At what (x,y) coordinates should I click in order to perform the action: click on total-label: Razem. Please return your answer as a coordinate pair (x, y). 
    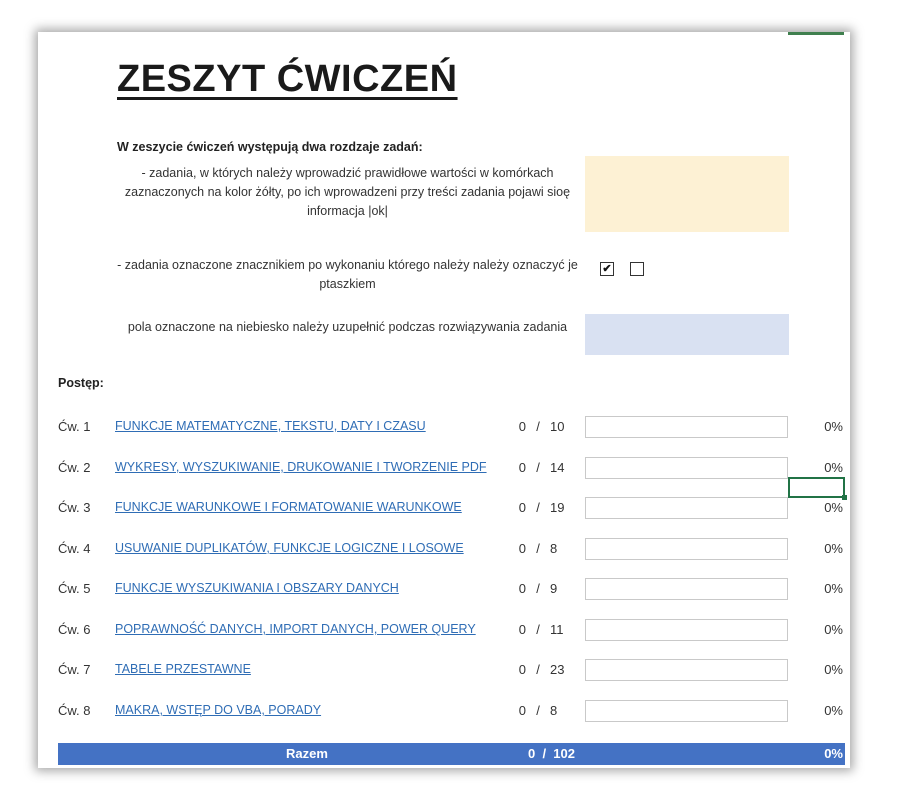
    Looking at the image, I should click on (307, 753).